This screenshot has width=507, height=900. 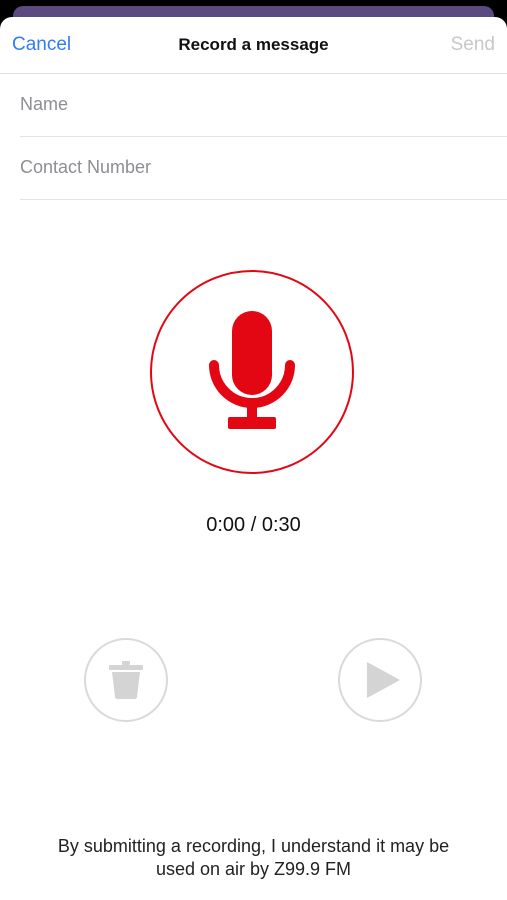 I want to click on page-title: Record a message, so click(x=253, y=44).